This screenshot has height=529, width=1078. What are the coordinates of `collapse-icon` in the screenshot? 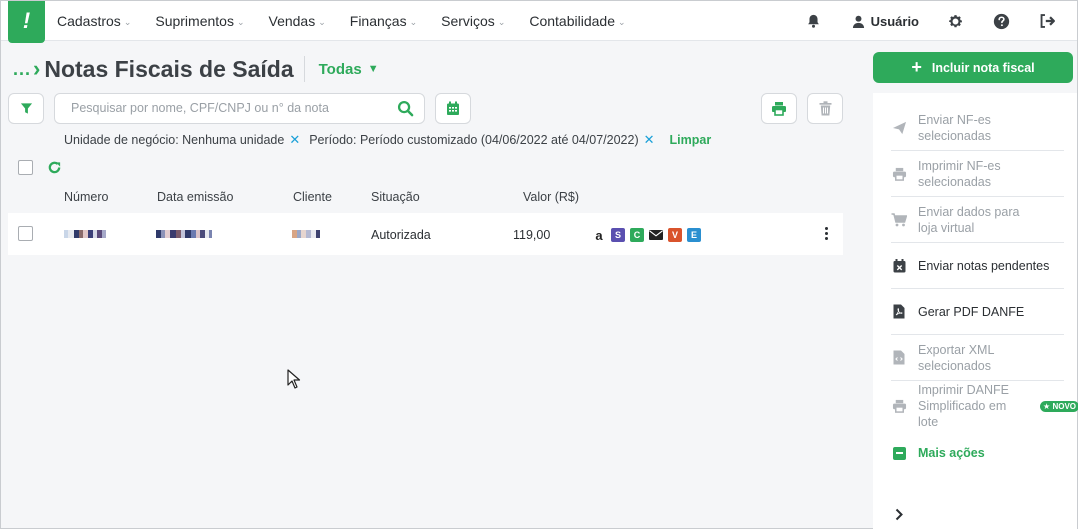 It's located at (899, 453).